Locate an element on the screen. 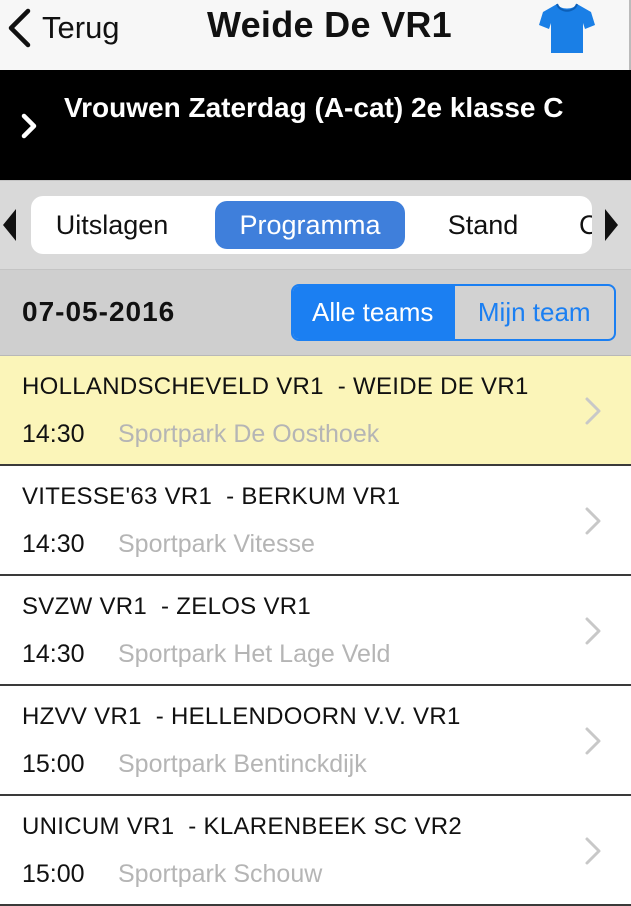 The image size is (631, 906). team-filter-control: Alle teams Mijn team is located at coordinates (453, 312).